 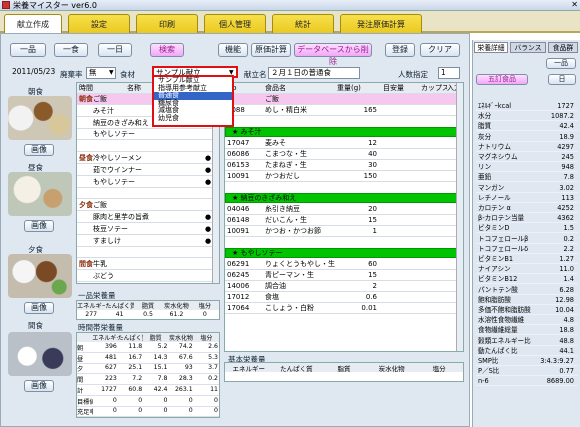 I want to click on menu-row: 豚肉と里芋の旨煮 ●, so click(x=145, y=217).